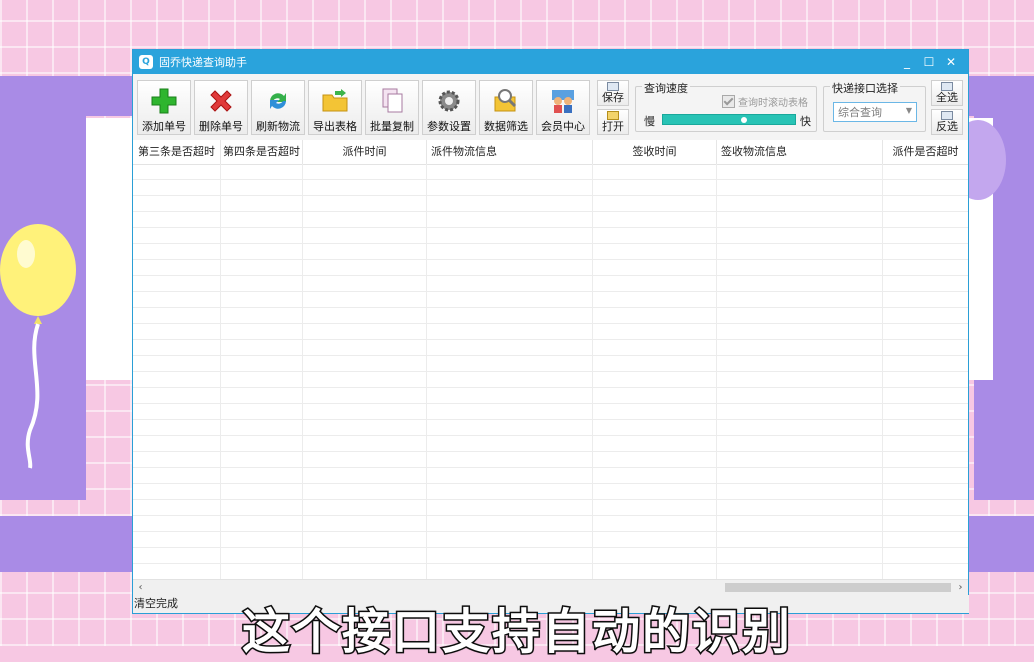 The image size is (1034, 662). What do you see at coordinates (613, 86) in the screenshot?
I see `save-icon` at bounding box center [613, 86].